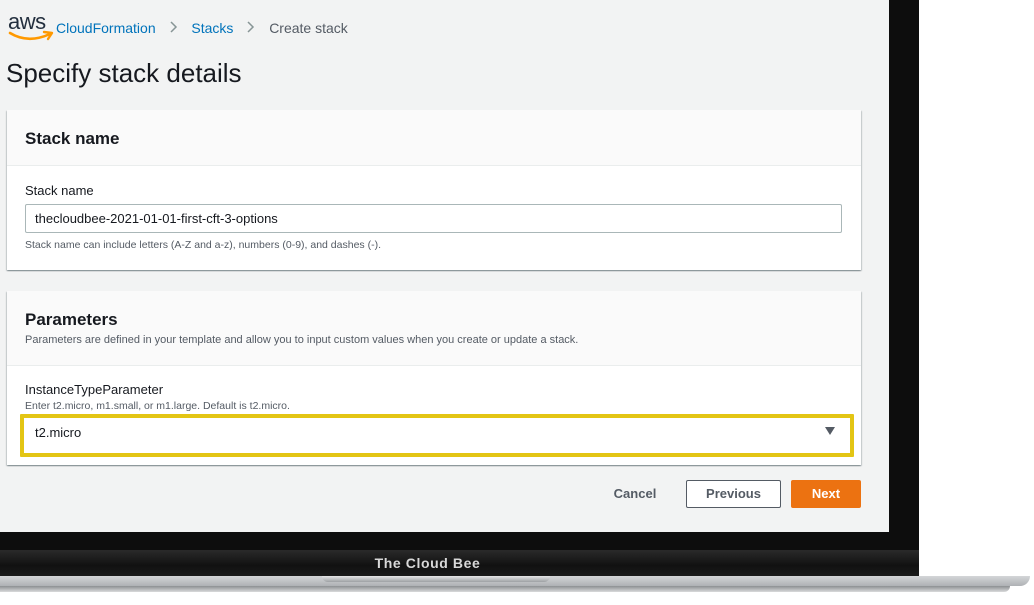  Describe the element at coordinates (904, 275) in the screenshot. I see `laptop-bezel-right` at that location.